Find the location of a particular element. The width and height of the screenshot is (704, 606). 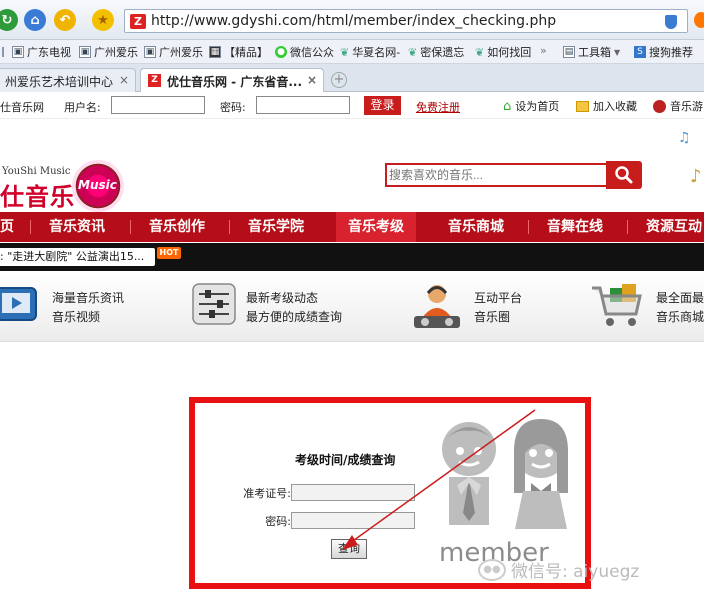

favorite-item: S 搜狗推荐 is located at coordinates (663, 52).